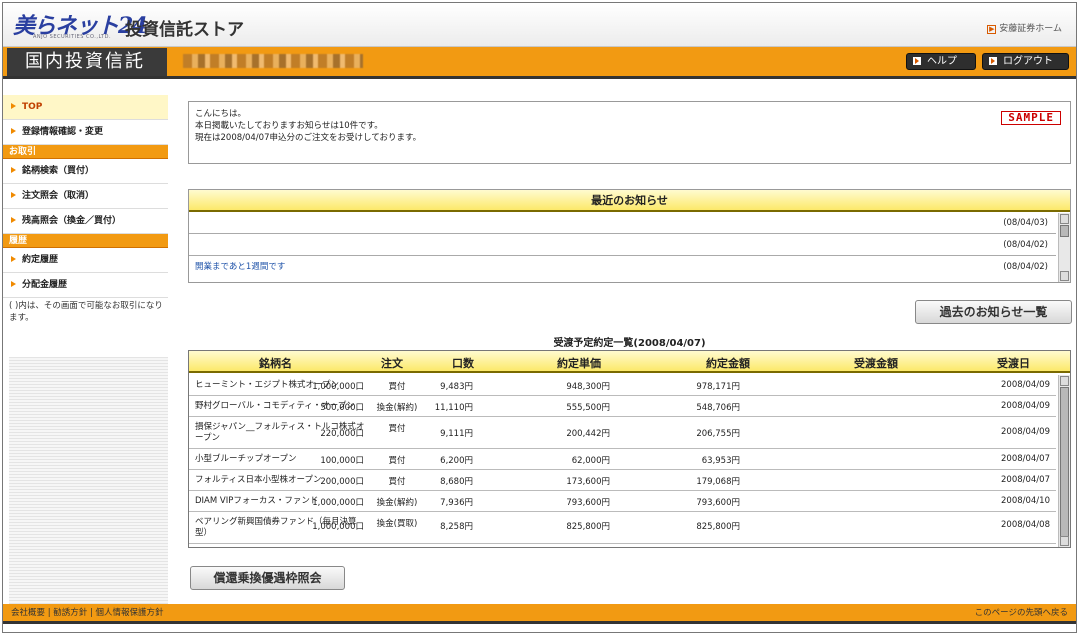 The image size is (1079, 635). Describe the element at coordinates (85, 285) in the screenshot. I see `sidebar-item-dividend-history: 分配金履歴` at that location.